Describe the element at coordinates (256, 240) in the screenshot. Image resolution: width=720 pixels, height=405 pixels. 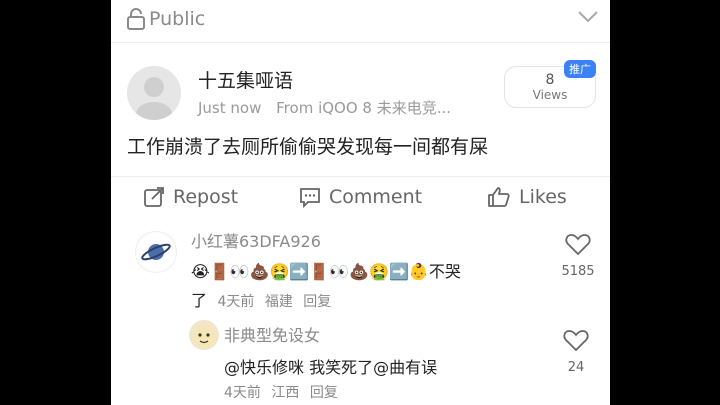
I see `comment-username: 小红薯63DFA926` at that location.